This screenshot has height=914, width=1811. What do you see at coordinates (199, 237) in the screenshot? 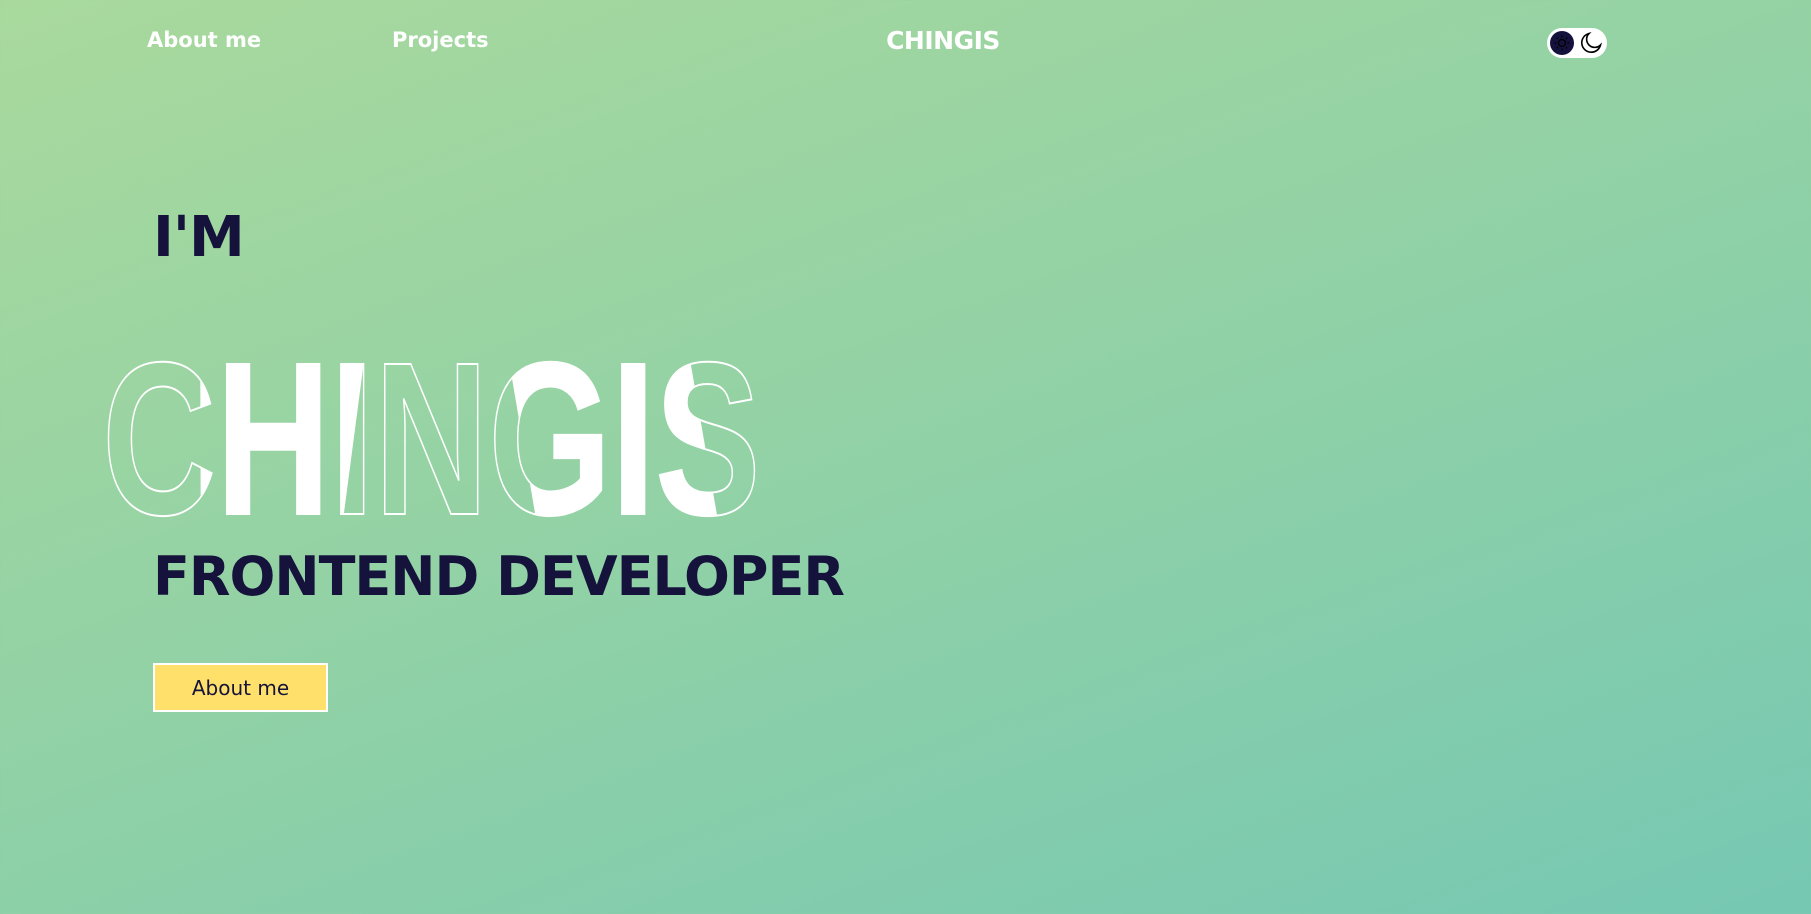
I see `hero-greeting: I'M` at bounding box center [199, 237].